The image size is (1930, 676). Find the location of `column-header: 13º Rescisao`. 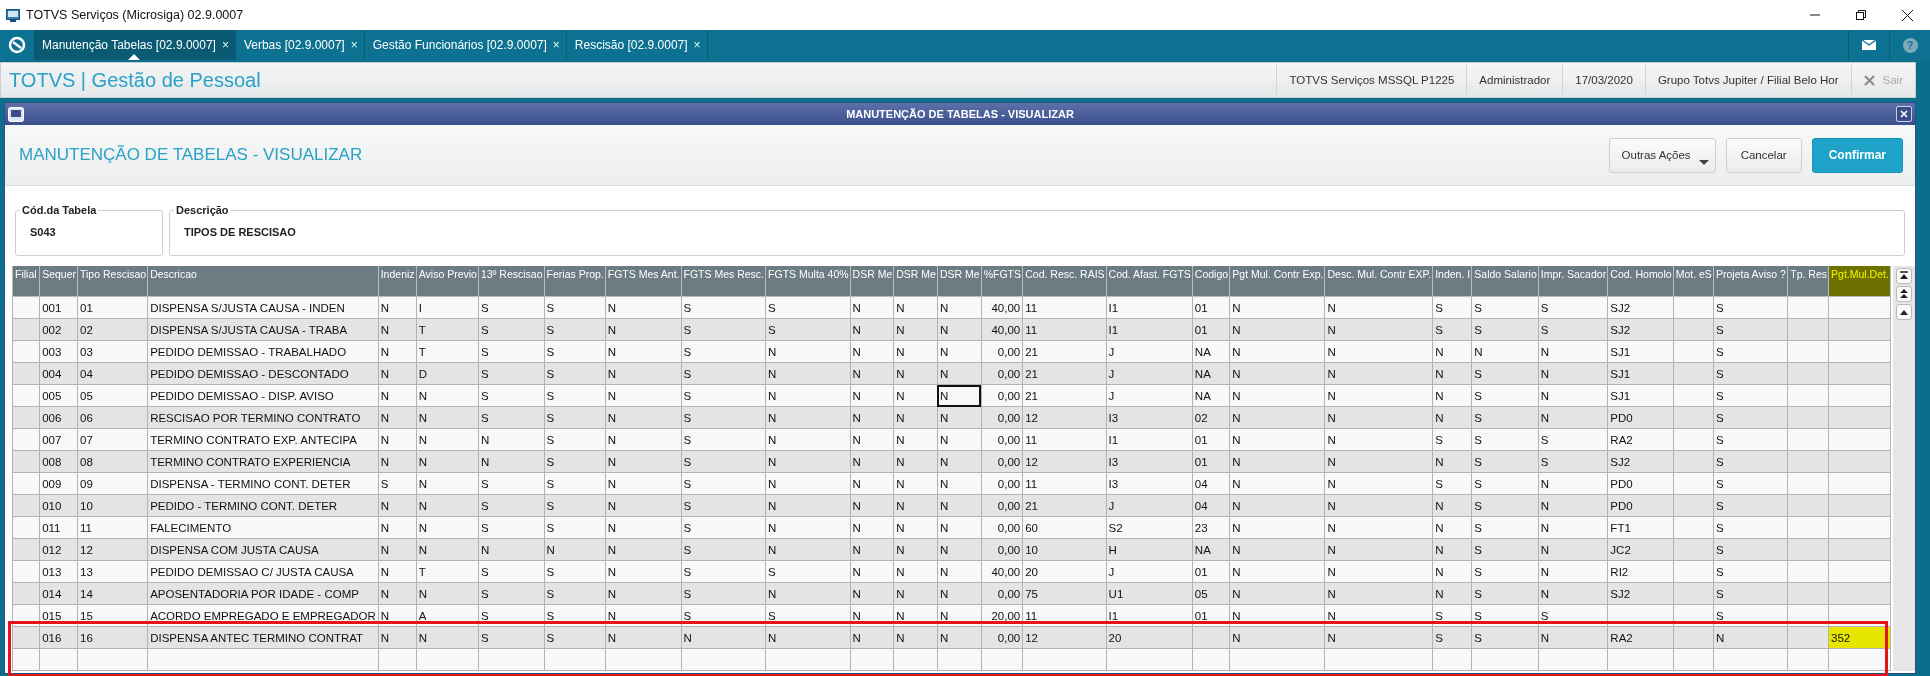

column-header: 13º Rescisao is located at coordinates (511, 281).